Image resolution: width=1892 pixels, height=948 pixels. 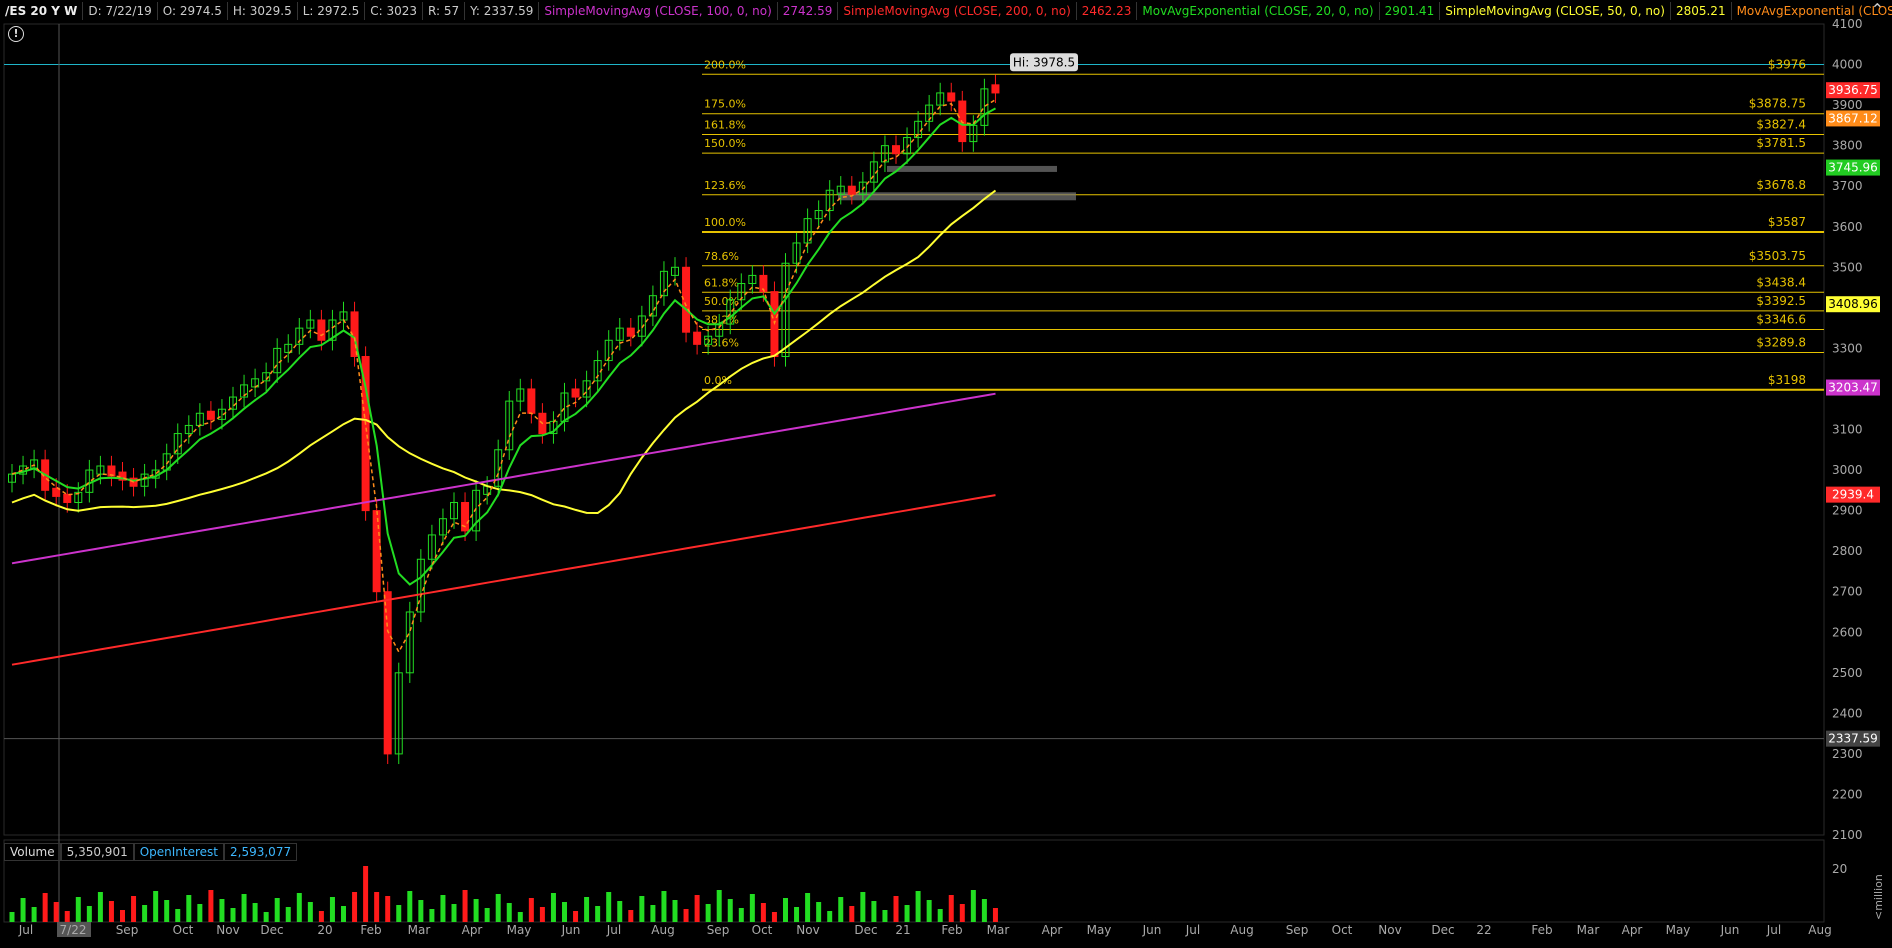 I want to click on hi-label: Hi: 3978.5, so click(x=1044, y=62).